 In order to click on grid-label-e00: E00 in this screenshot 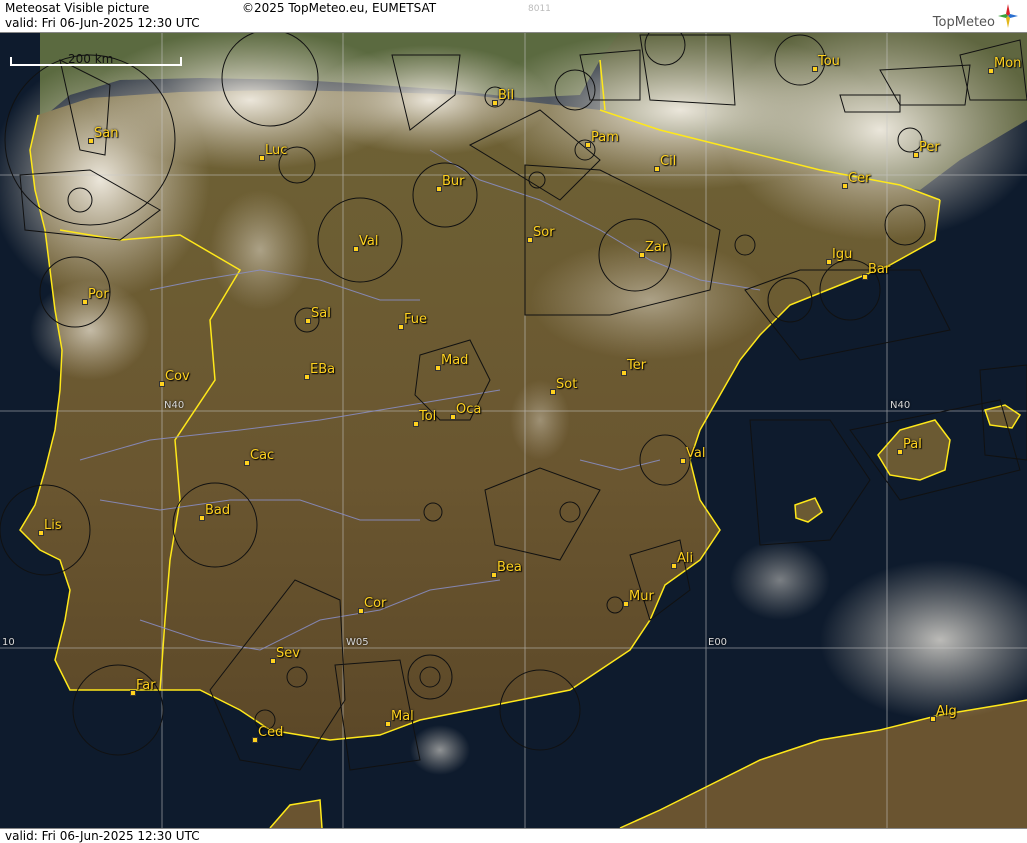, I will do `click(718, 642)`.